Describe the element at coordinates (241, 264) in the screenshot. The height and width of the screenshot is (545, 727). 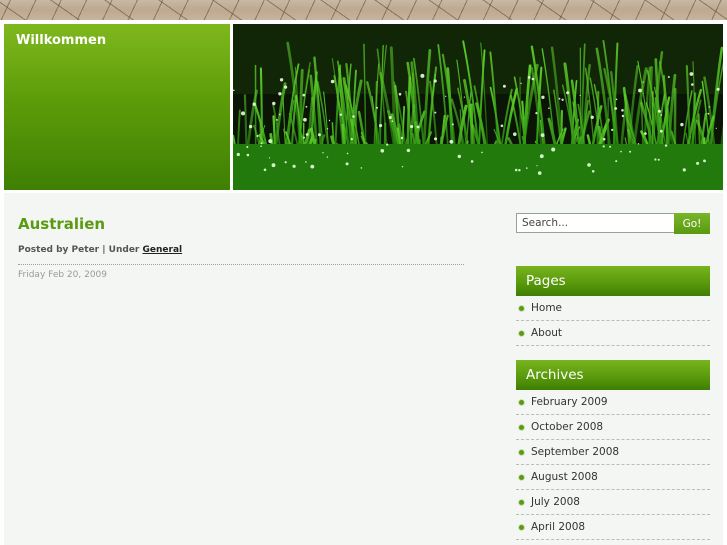
I see `post-divider` at that location.